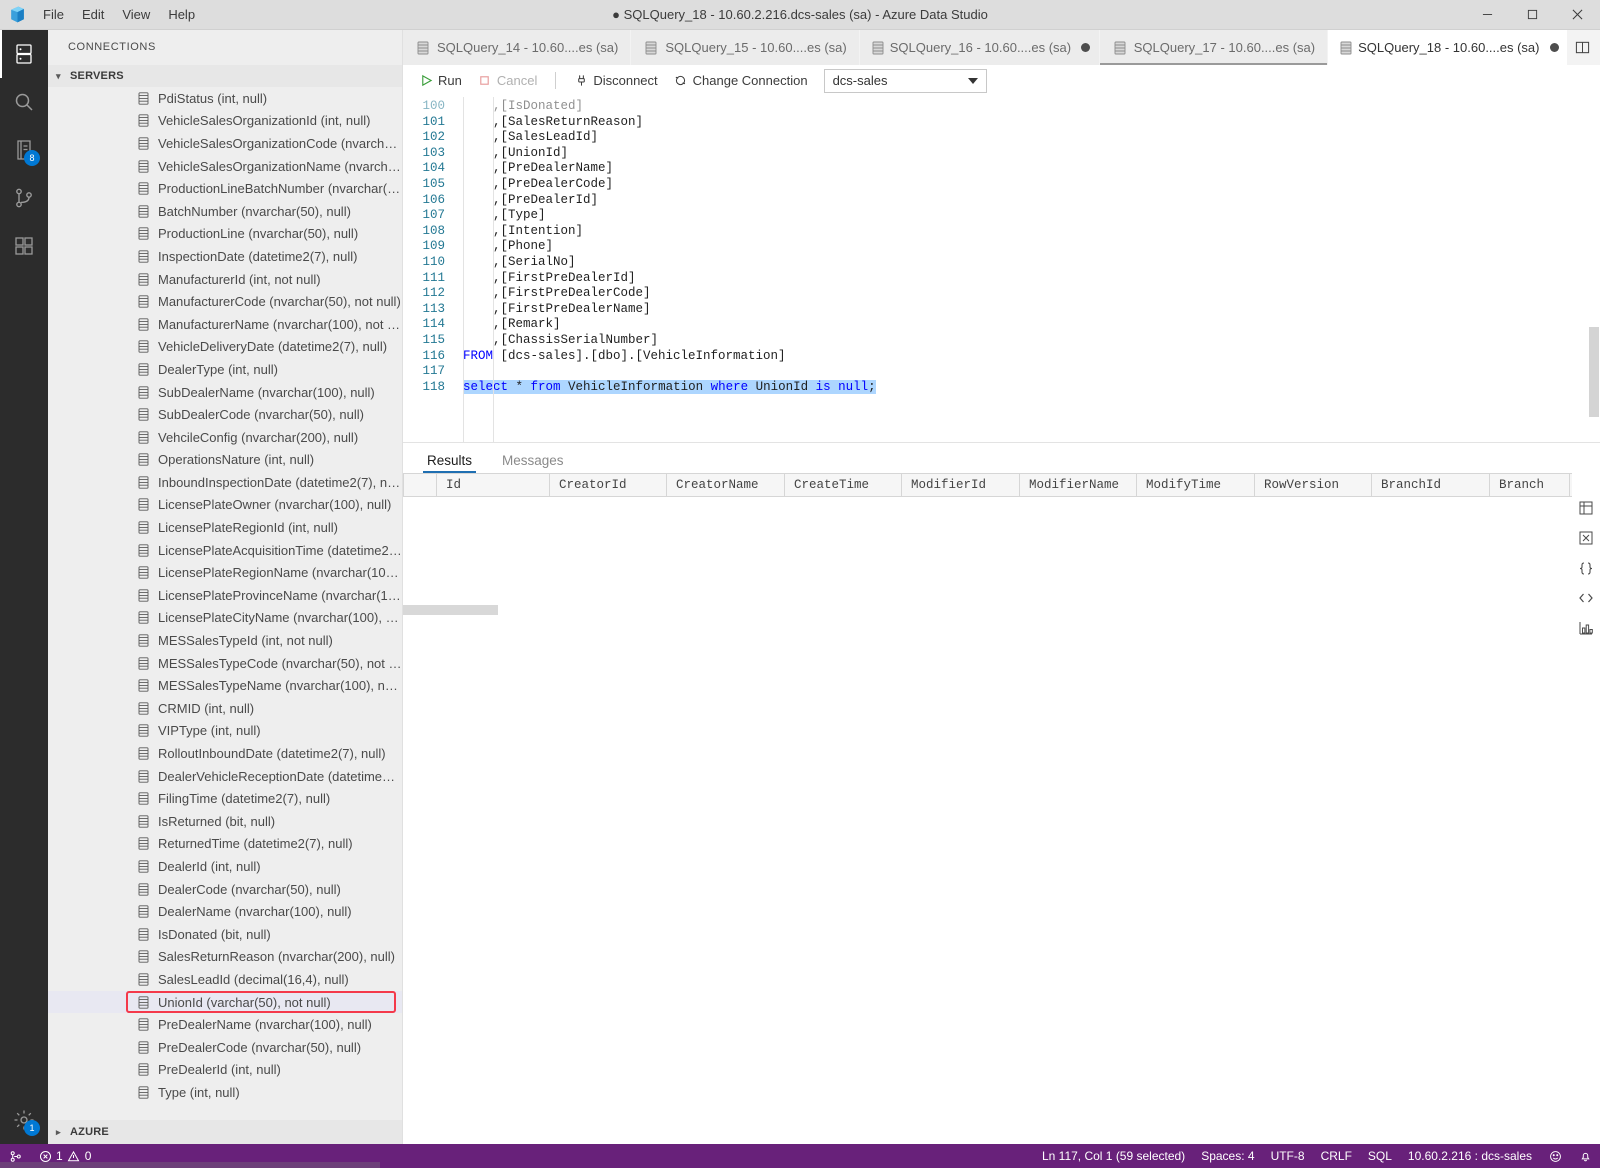 The image size is (1600, 1168). What do you see at coordinates (1027, 372) in the screenshot?
I see `code-line` at bounding box center [1027, 372].